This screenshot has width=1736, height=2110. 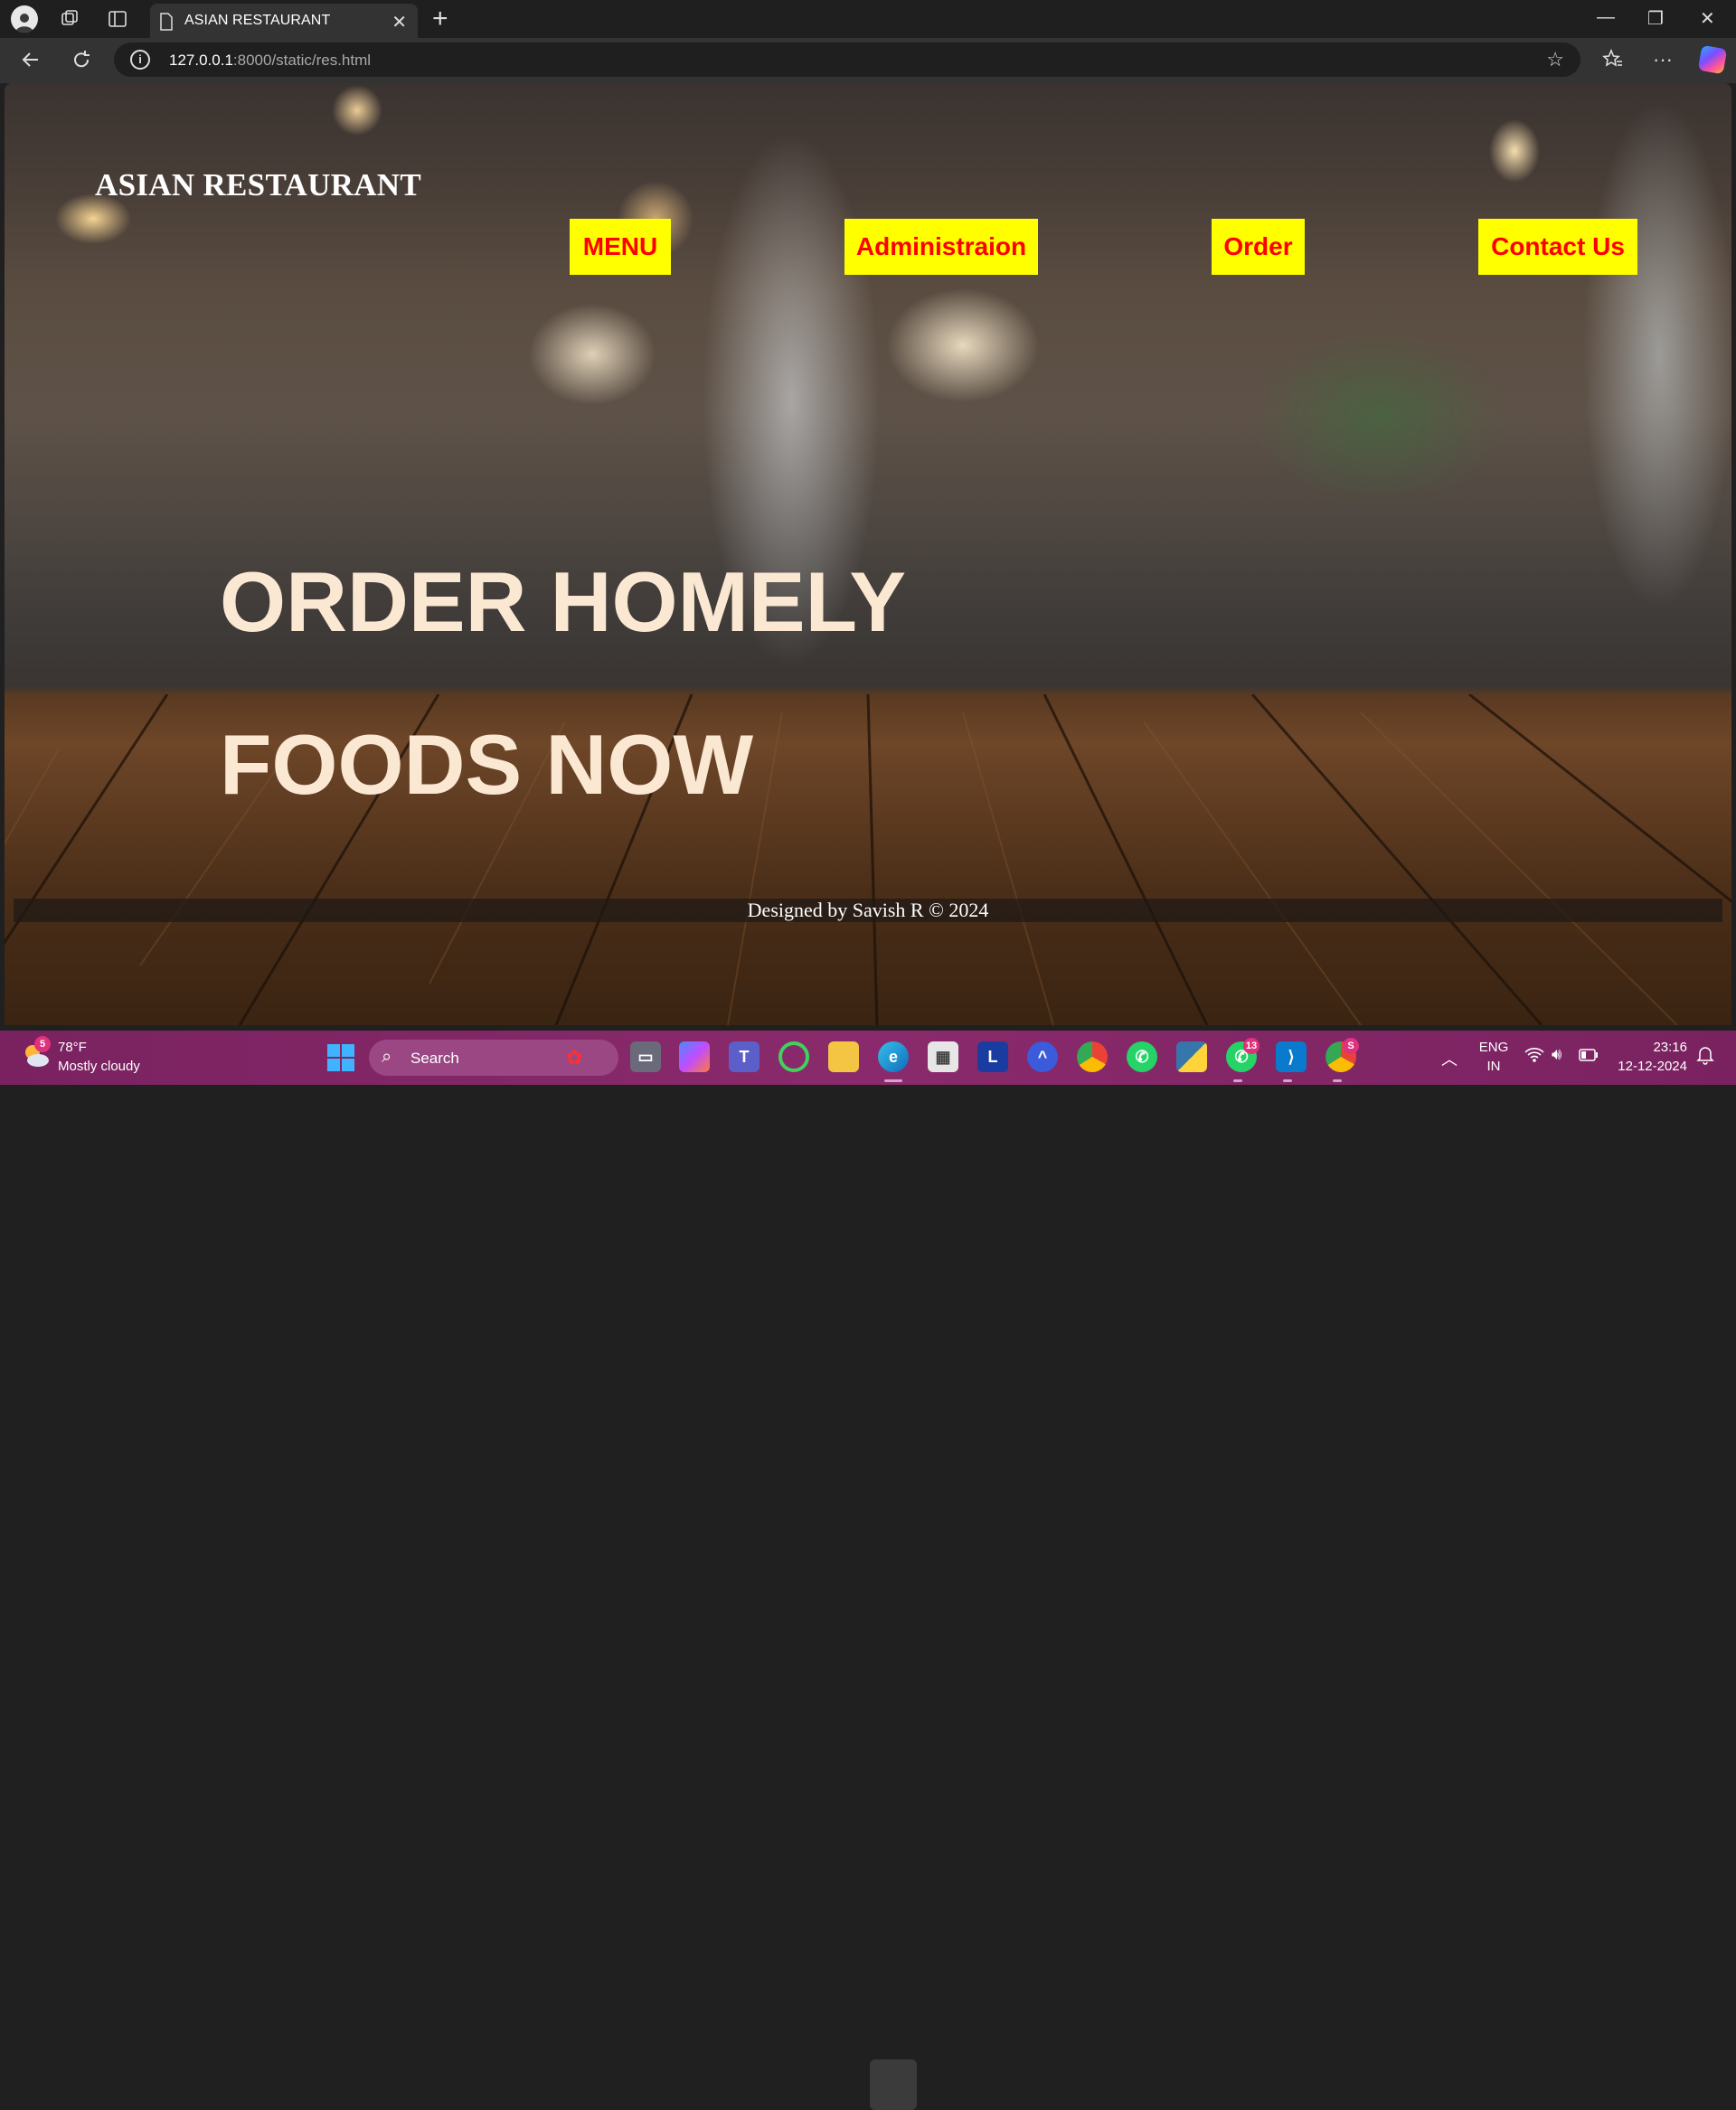 What do you see at coordinates (1450, 1058) in the screenshot?
I see `chevron-up-icon: ︿` at bounding box center [1450, 1058].